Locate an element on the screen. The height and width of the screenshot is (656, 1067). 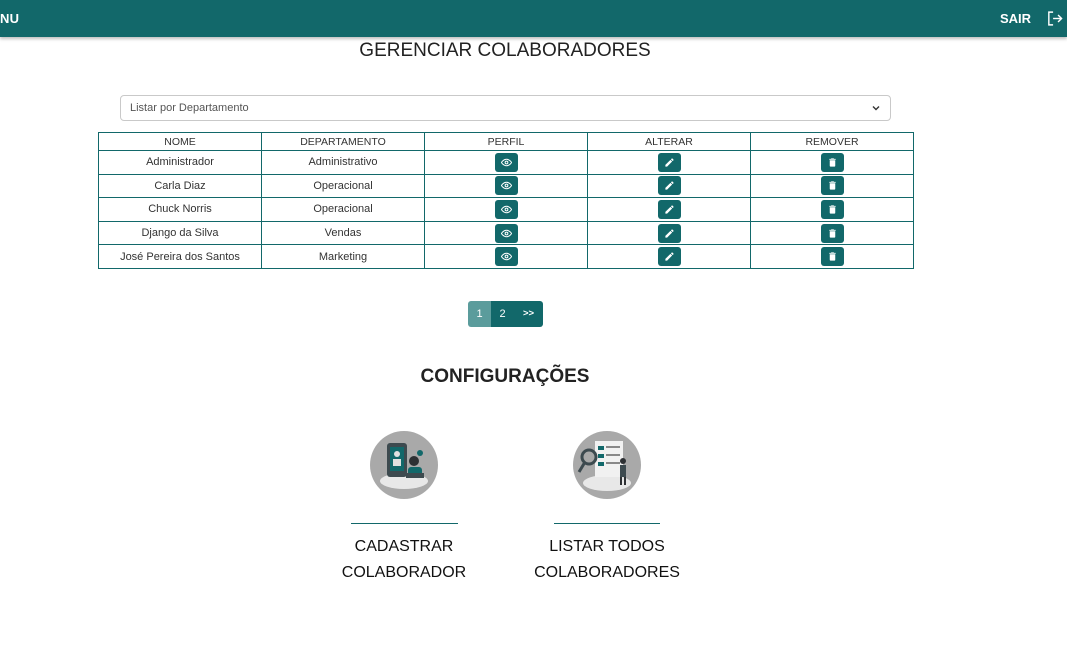
column-header-remover: REMOVER is located at coordinates (832, 141).